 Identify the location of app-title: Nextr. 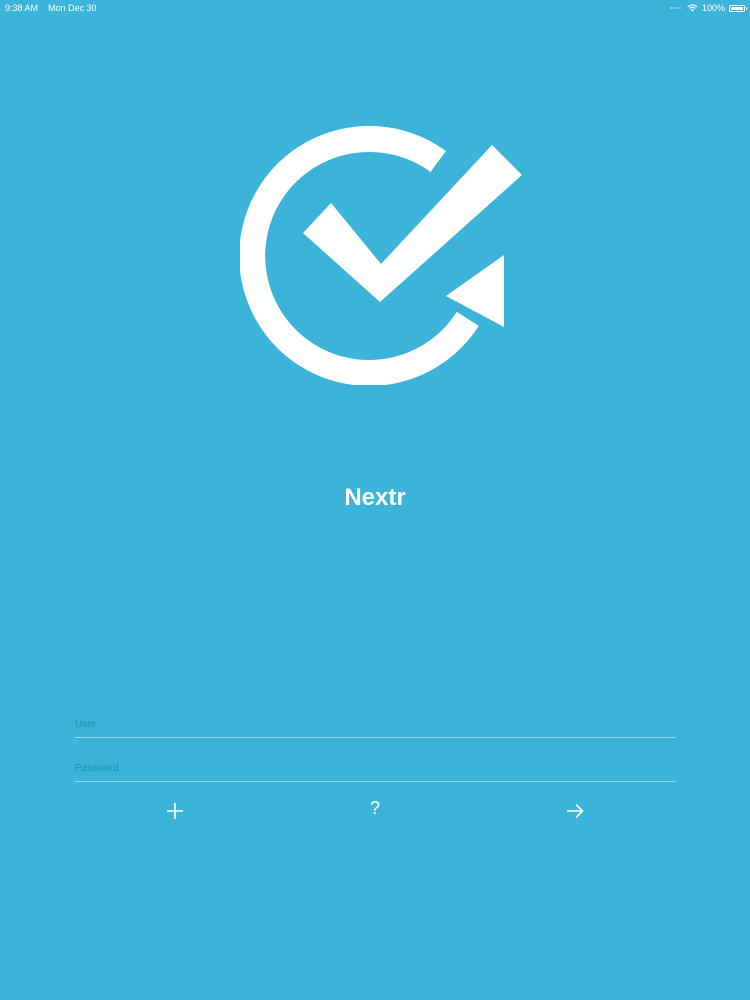
(375, 497).